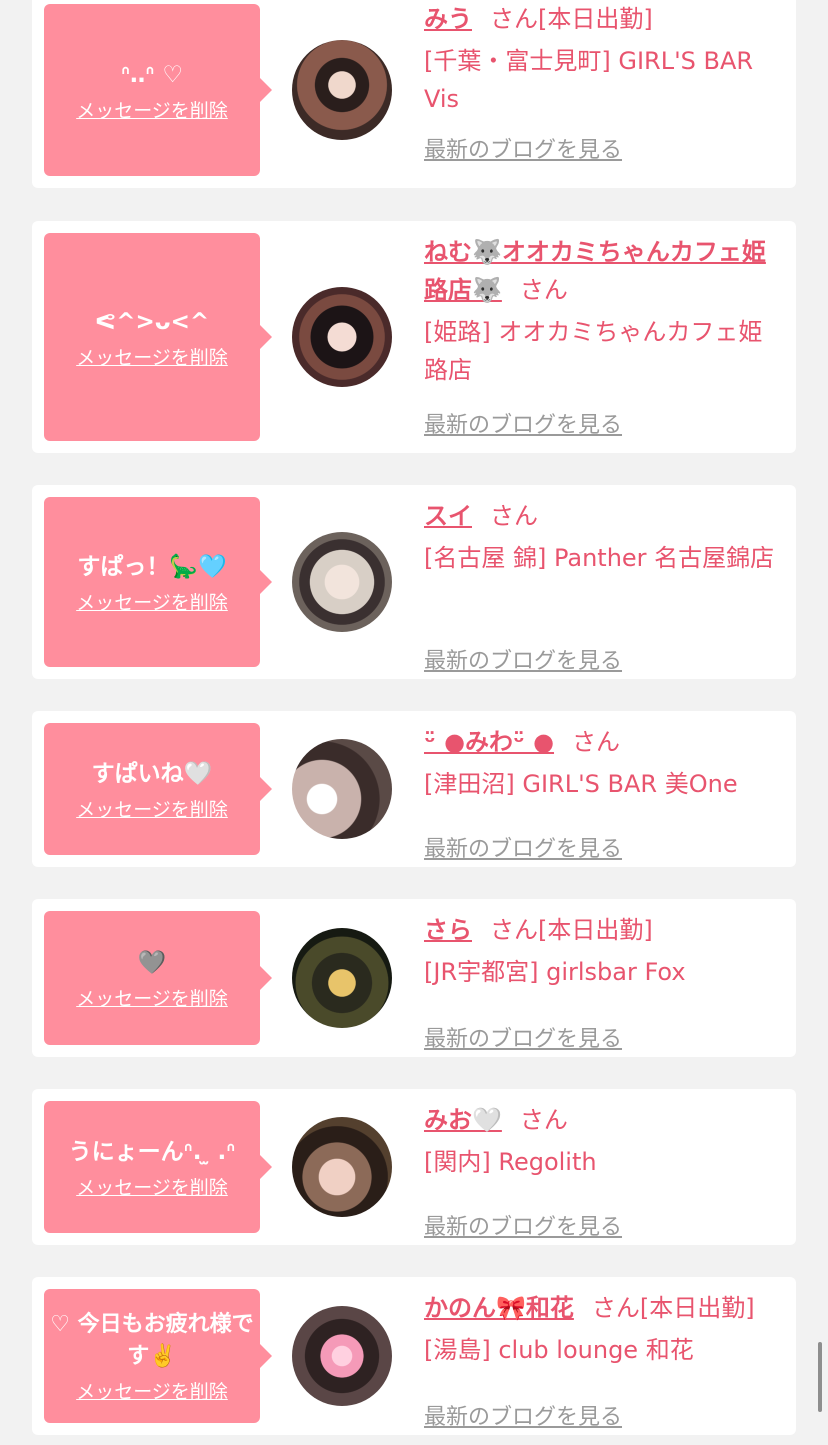 The height and width of the screenshot is (1445, 828). I want to click on message-bubble: ᕙ^>ᴗ<^ メッセージを削除, so click(158, 337).